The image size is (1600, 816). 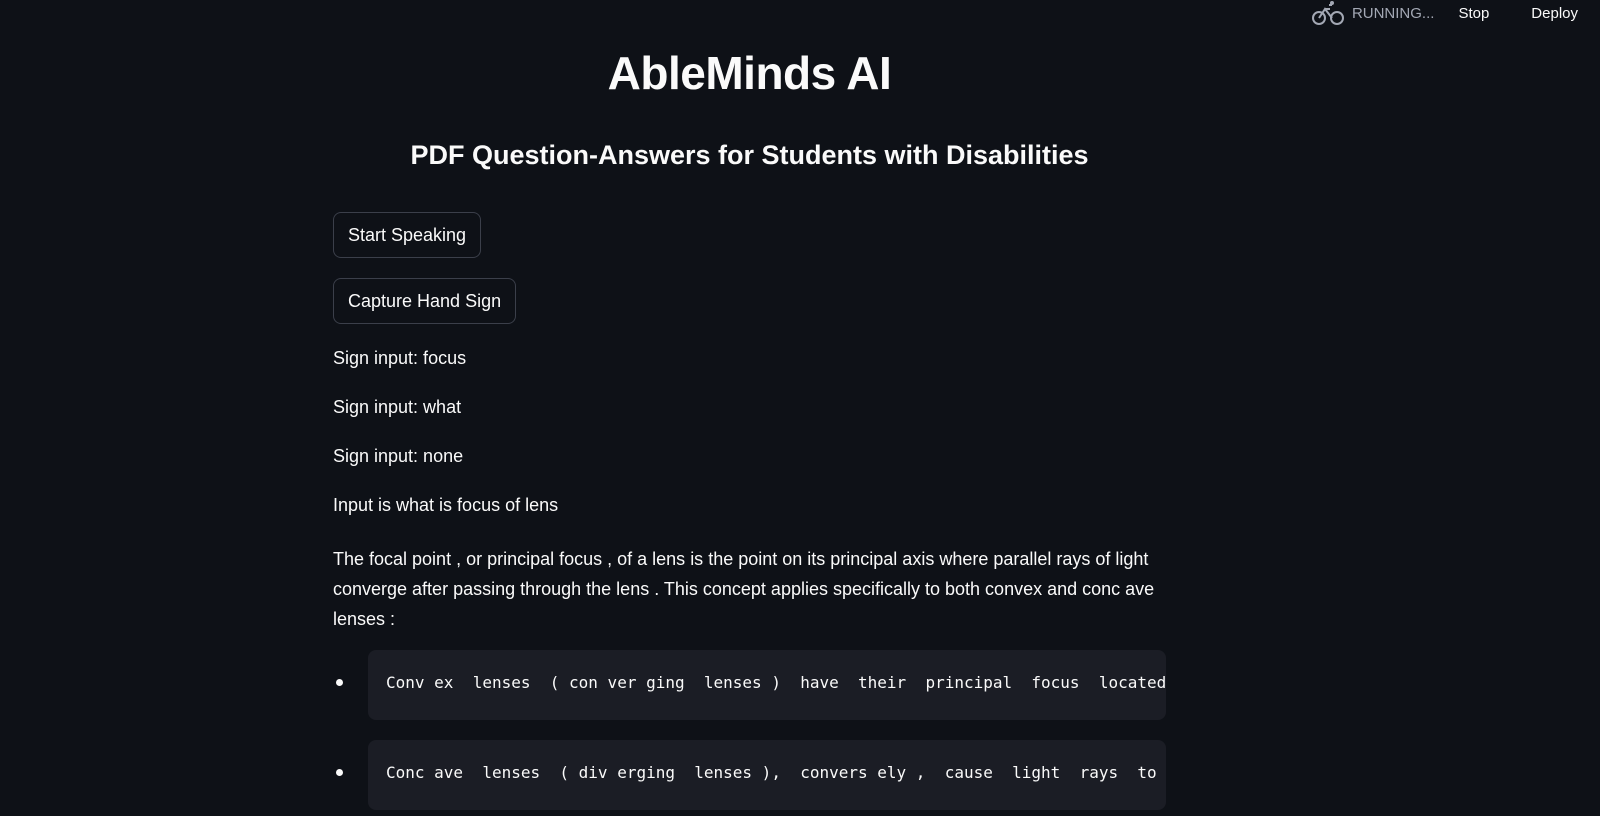 What do you see at coordinates (425, 301) in the screenshot?
I see `capture-hand-sign-button: Capture Hand Sign` at bounding box center [425, 301].